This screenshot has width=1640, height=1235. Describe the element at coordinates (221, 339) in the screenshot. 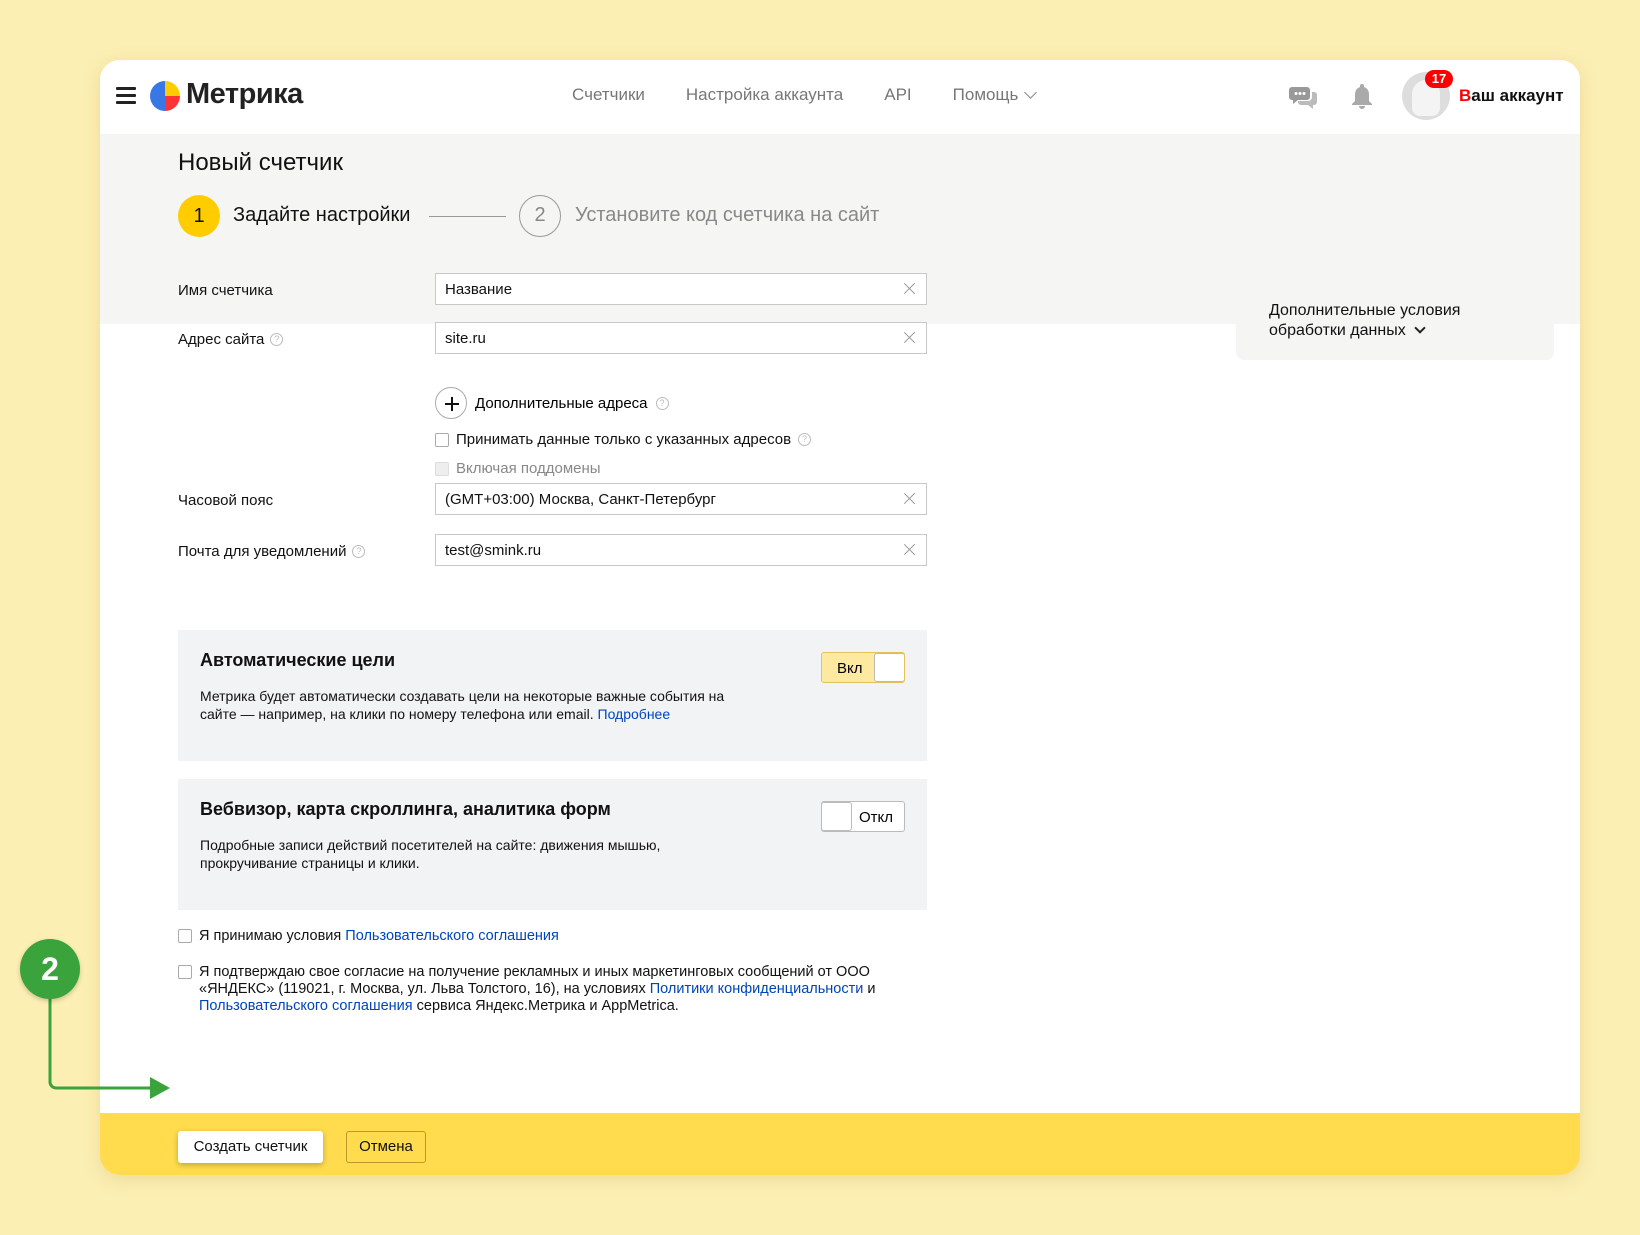

I see `site-address-label-text: Адрес сайта` at that location.